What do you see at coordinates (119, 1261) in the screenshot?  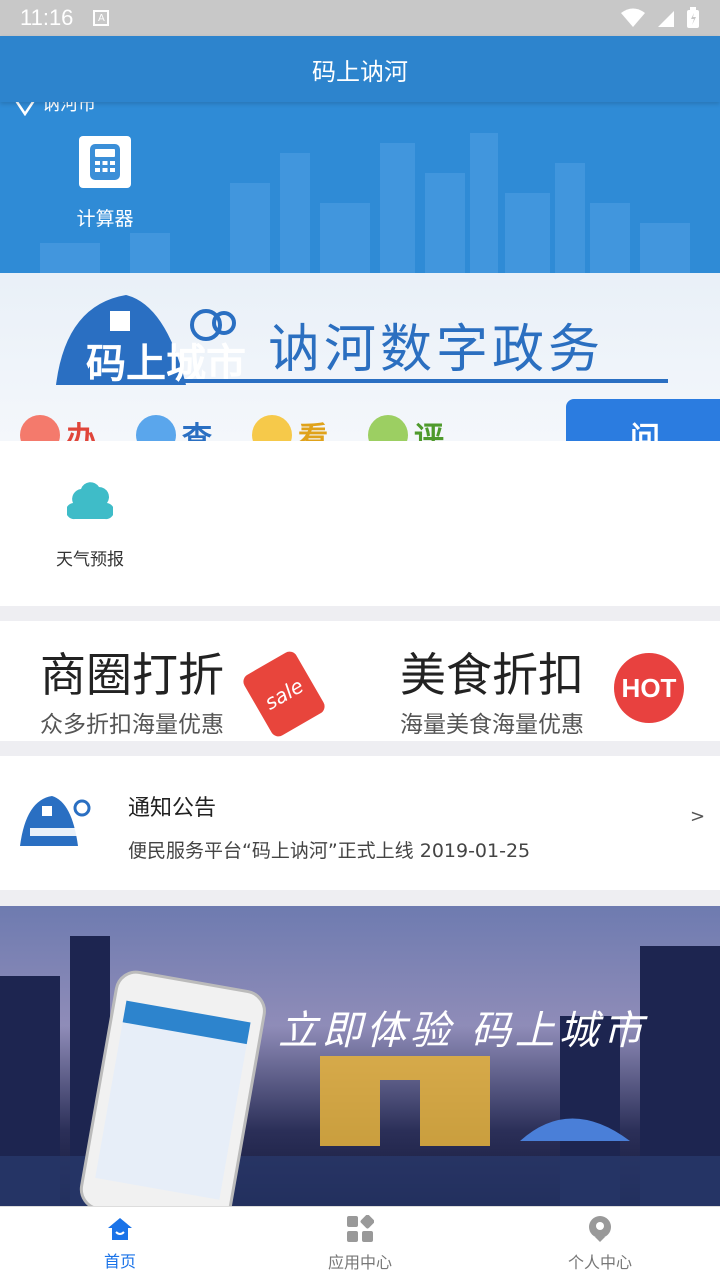 I see `tab-label: 首页` at bounding box center [119, 1261].